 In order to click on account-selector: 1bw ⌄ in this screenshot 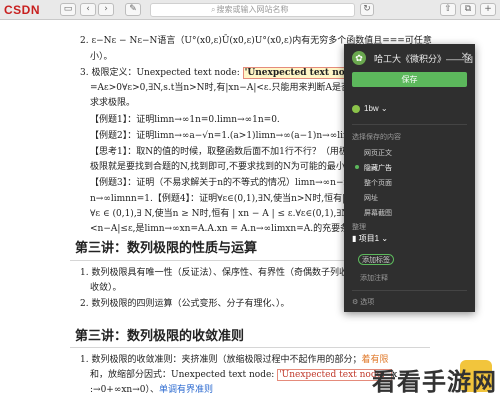, I will do `click(370, 108)`.